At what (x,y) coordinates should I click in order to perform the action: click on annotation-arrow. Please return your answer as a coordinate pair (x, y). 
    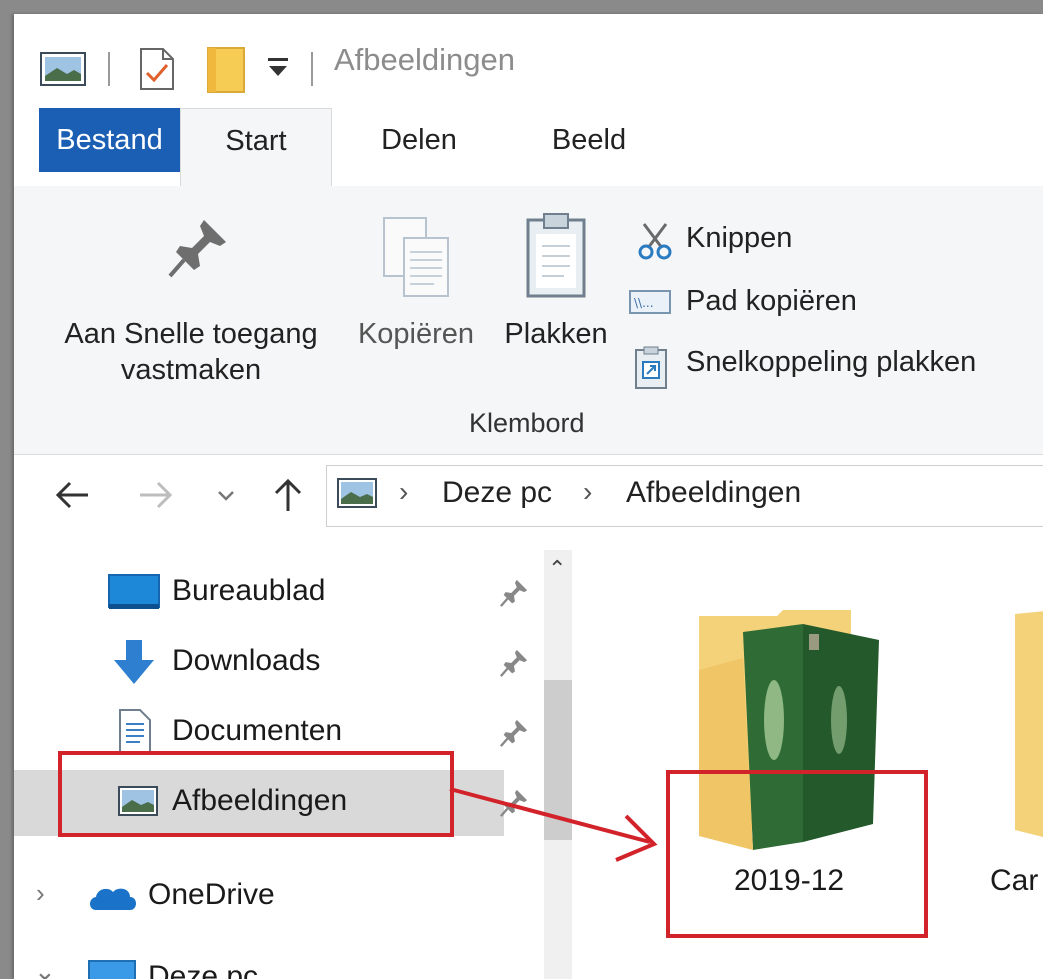
    Looking at the image, I should click on (553, 824).